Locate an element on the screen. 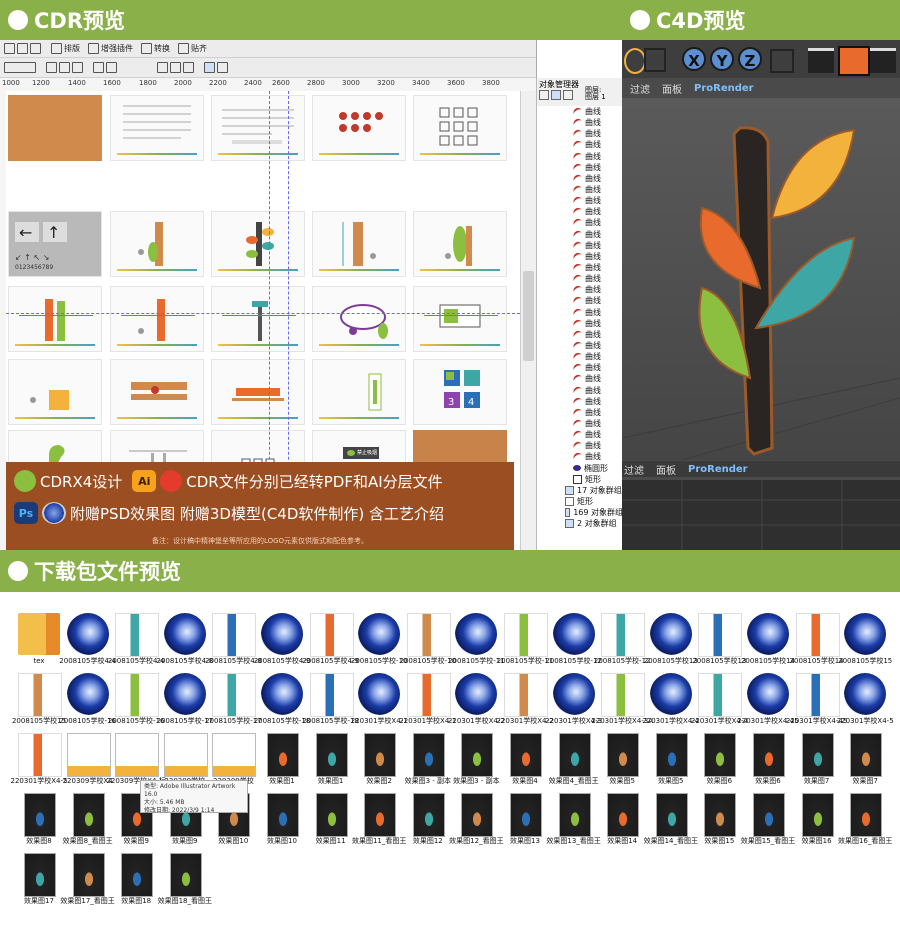  coordinate-icon is located at coordinates (782, 61).